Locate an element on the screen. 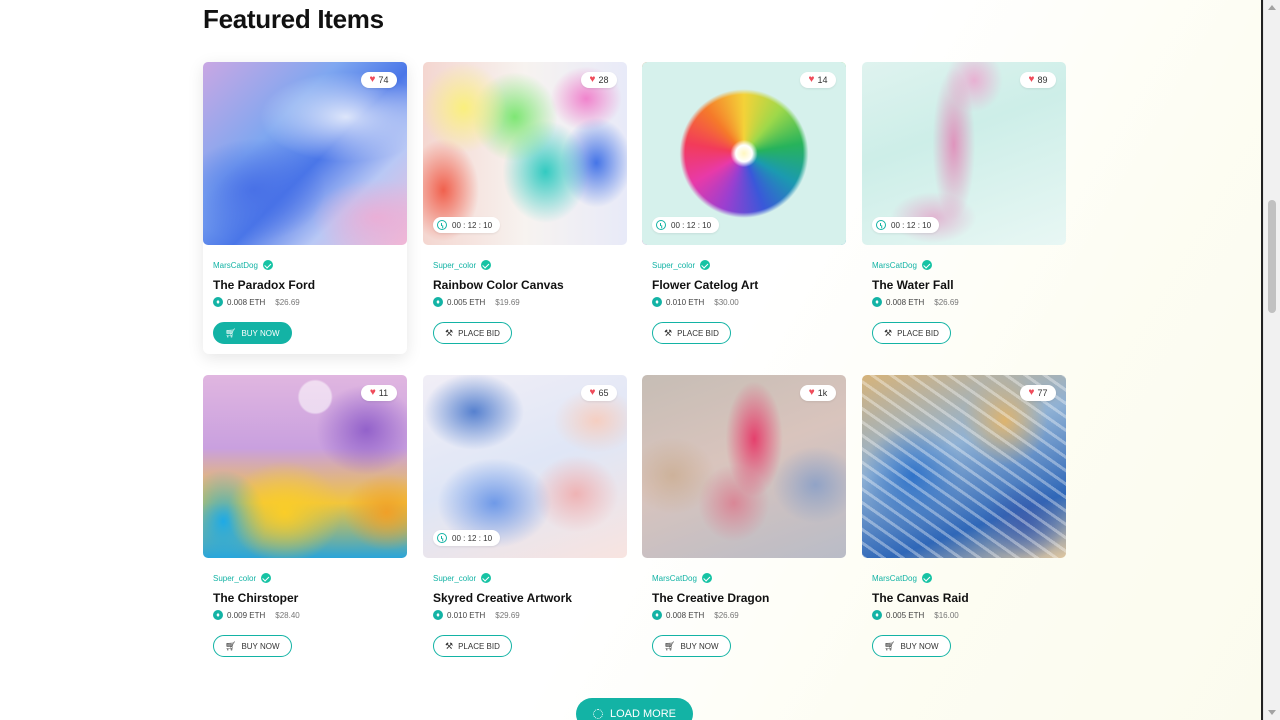 Image resolution: width=1280 pixels, height=720 pixels. like-badge: ♥ 65 is located at coordinates (599, 393).